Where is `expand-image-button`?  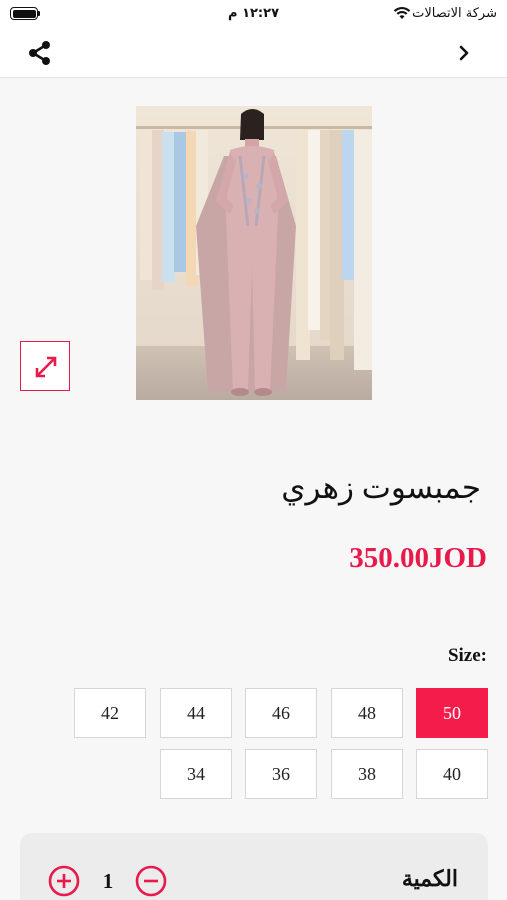
expand-image-button is located at coordinates (45, 366).